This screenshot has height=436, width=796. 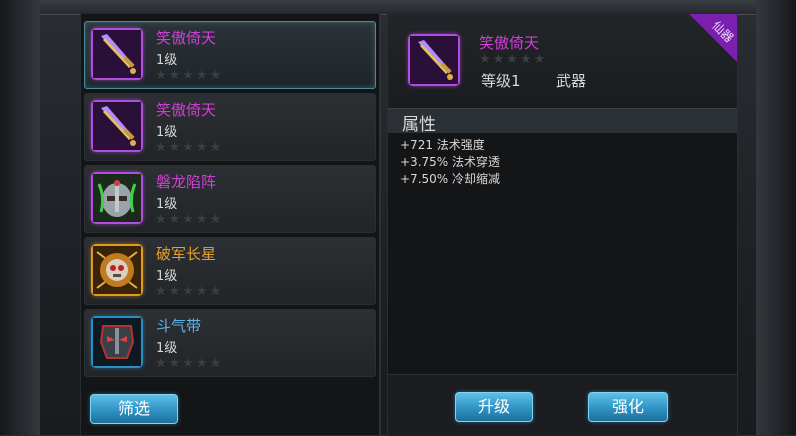 I want to click on list-item: 斗气带 1级 ★★★★★, so click(x=230, y=343).